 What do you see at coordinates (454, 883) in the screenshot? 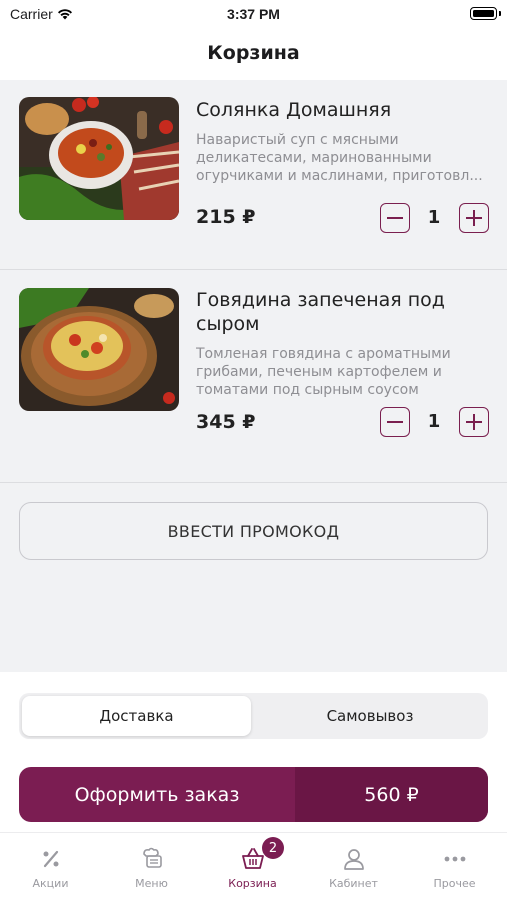
I see `tab-label: Прочее` at bounding box center [454, 883].